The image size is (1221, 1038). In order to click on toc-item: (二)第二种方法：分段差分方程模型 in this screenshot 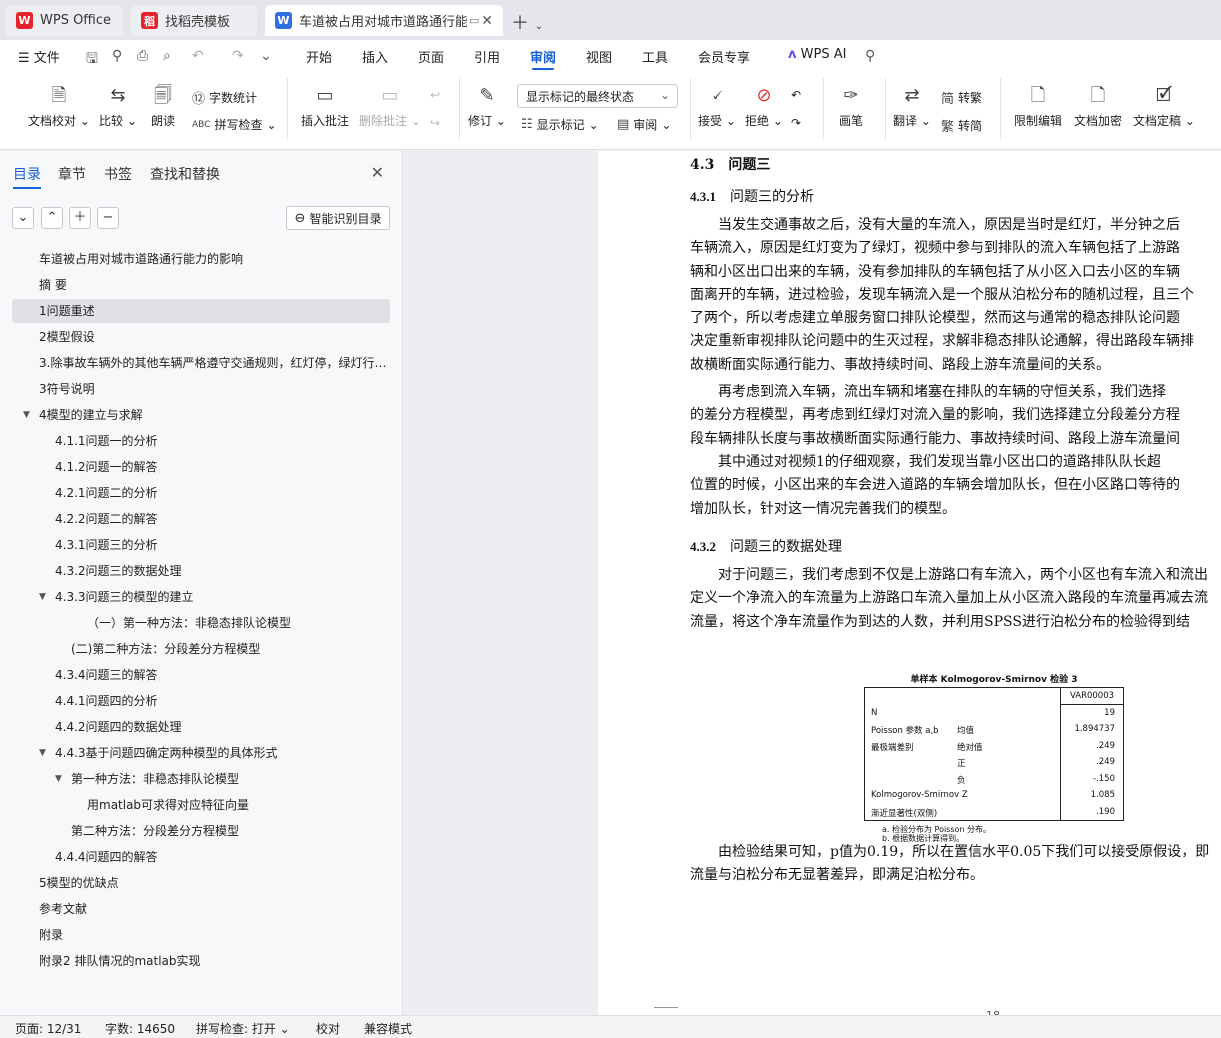, I will do `click(201, 649)`.